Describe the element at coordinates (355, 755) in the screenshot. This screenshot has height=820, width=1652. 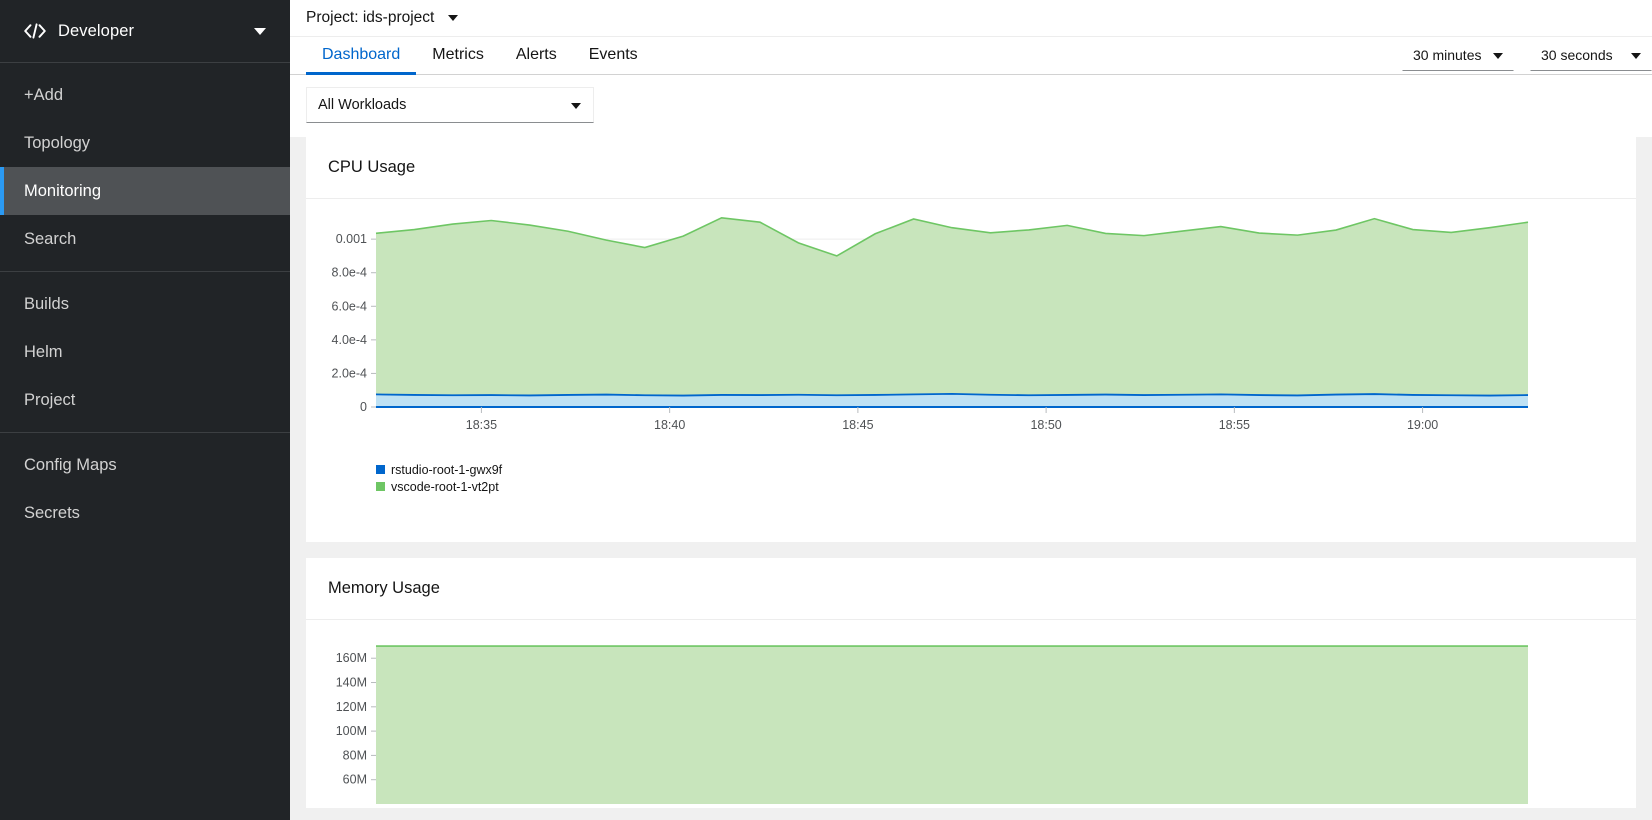
I see `svg-text: 80M` at that location.